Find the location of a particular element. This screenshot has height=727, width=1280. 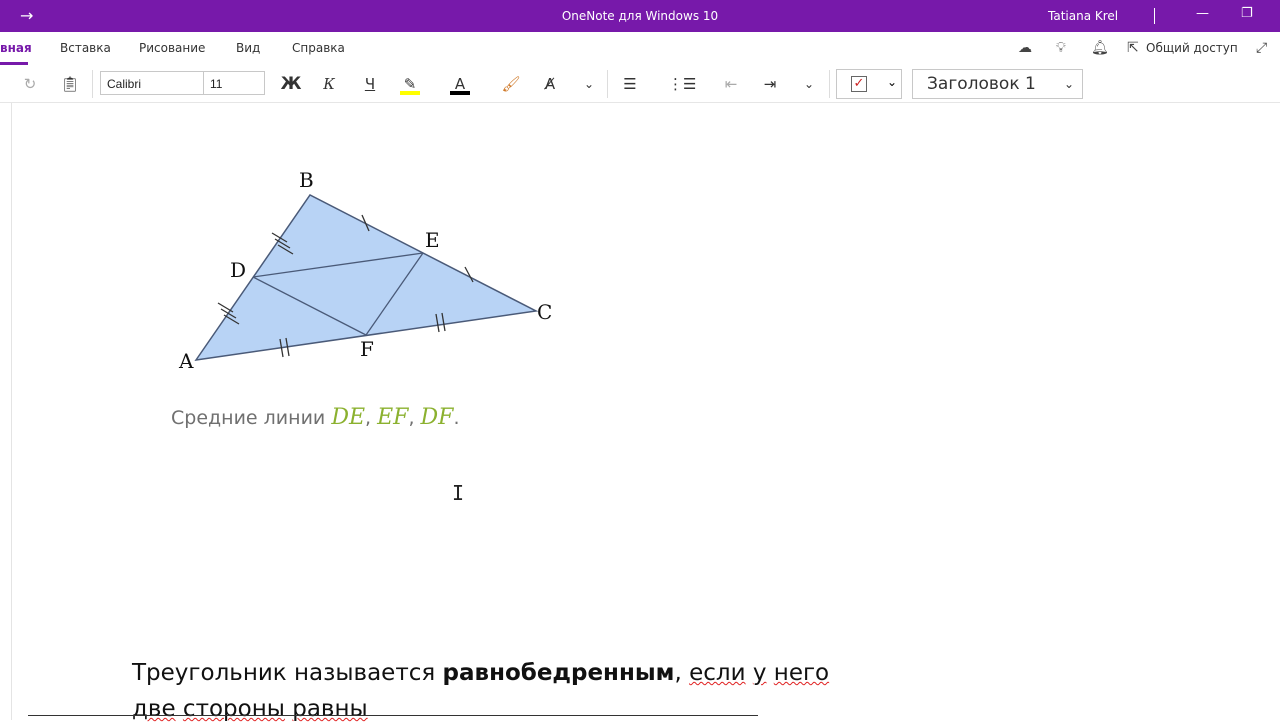

separator-line is located at coordinates (393, 715).